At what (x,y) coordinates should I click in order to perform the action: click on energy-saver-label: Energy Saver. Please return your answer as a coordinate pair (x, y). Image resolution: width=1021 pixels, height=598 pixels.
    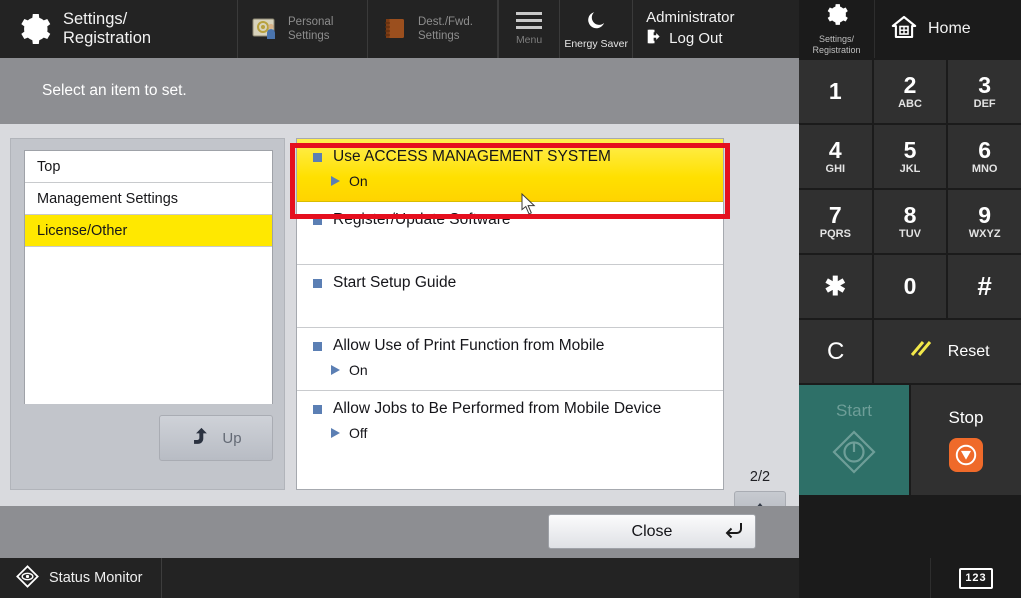
    Looking at the image, I should click on (596, 43).